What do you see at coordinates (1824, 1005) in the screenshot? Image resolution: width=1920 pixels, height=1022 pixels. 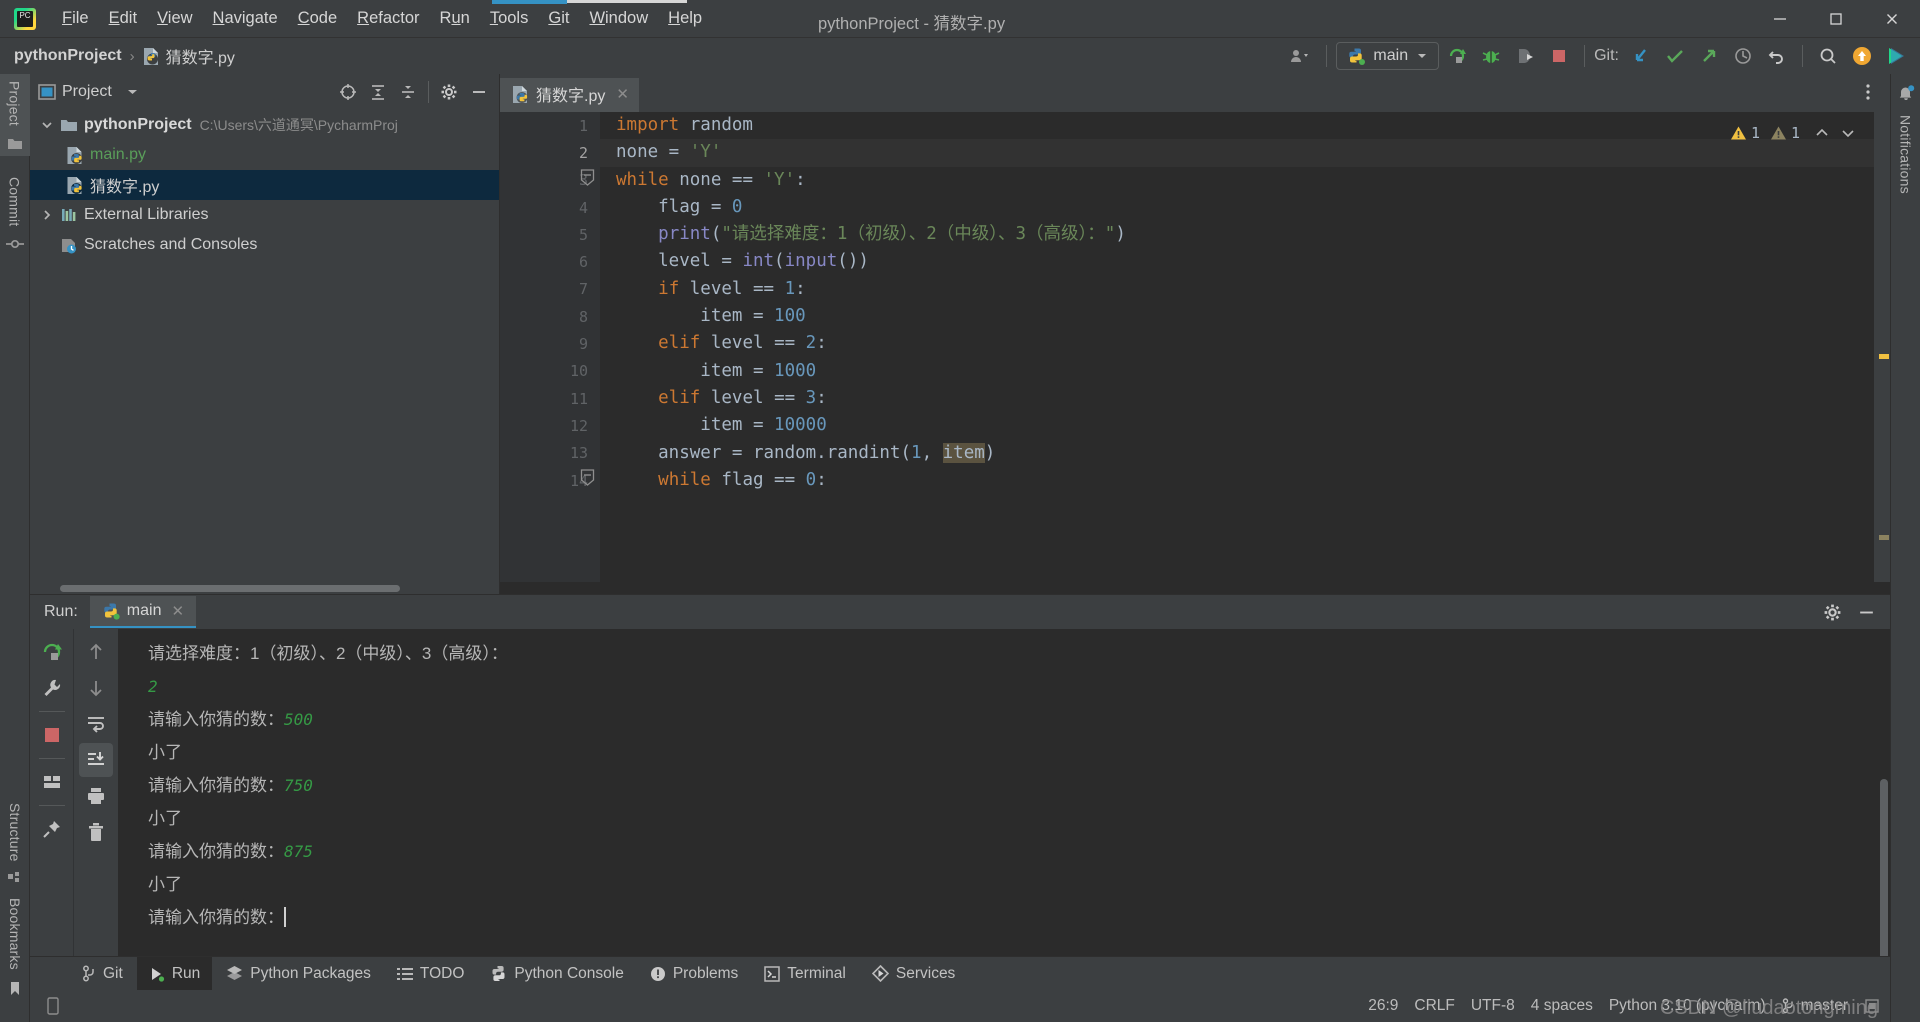 I see `git-branch-name: master` at bounding box center [1824, 1005].